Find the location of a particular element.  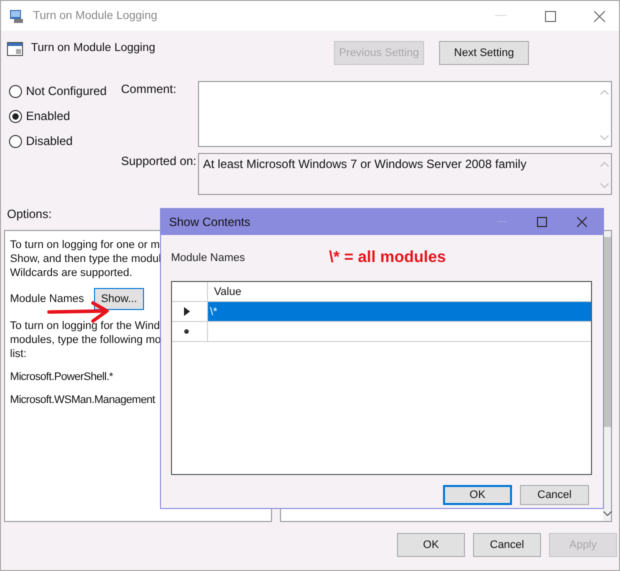

window-title: Show Contents is located at coordinates (209, 222).